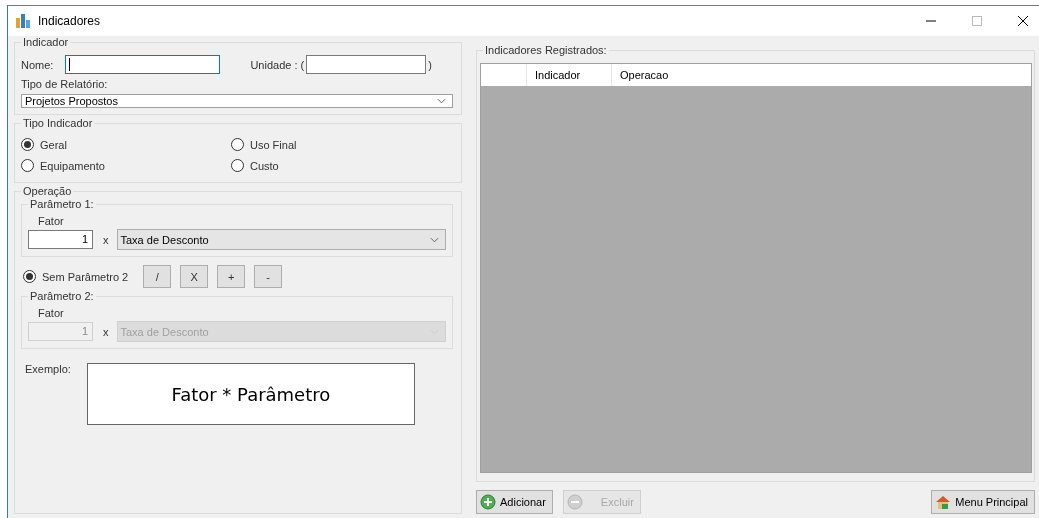  I want to click on field-label: Exemplo:, so click(48, 369).